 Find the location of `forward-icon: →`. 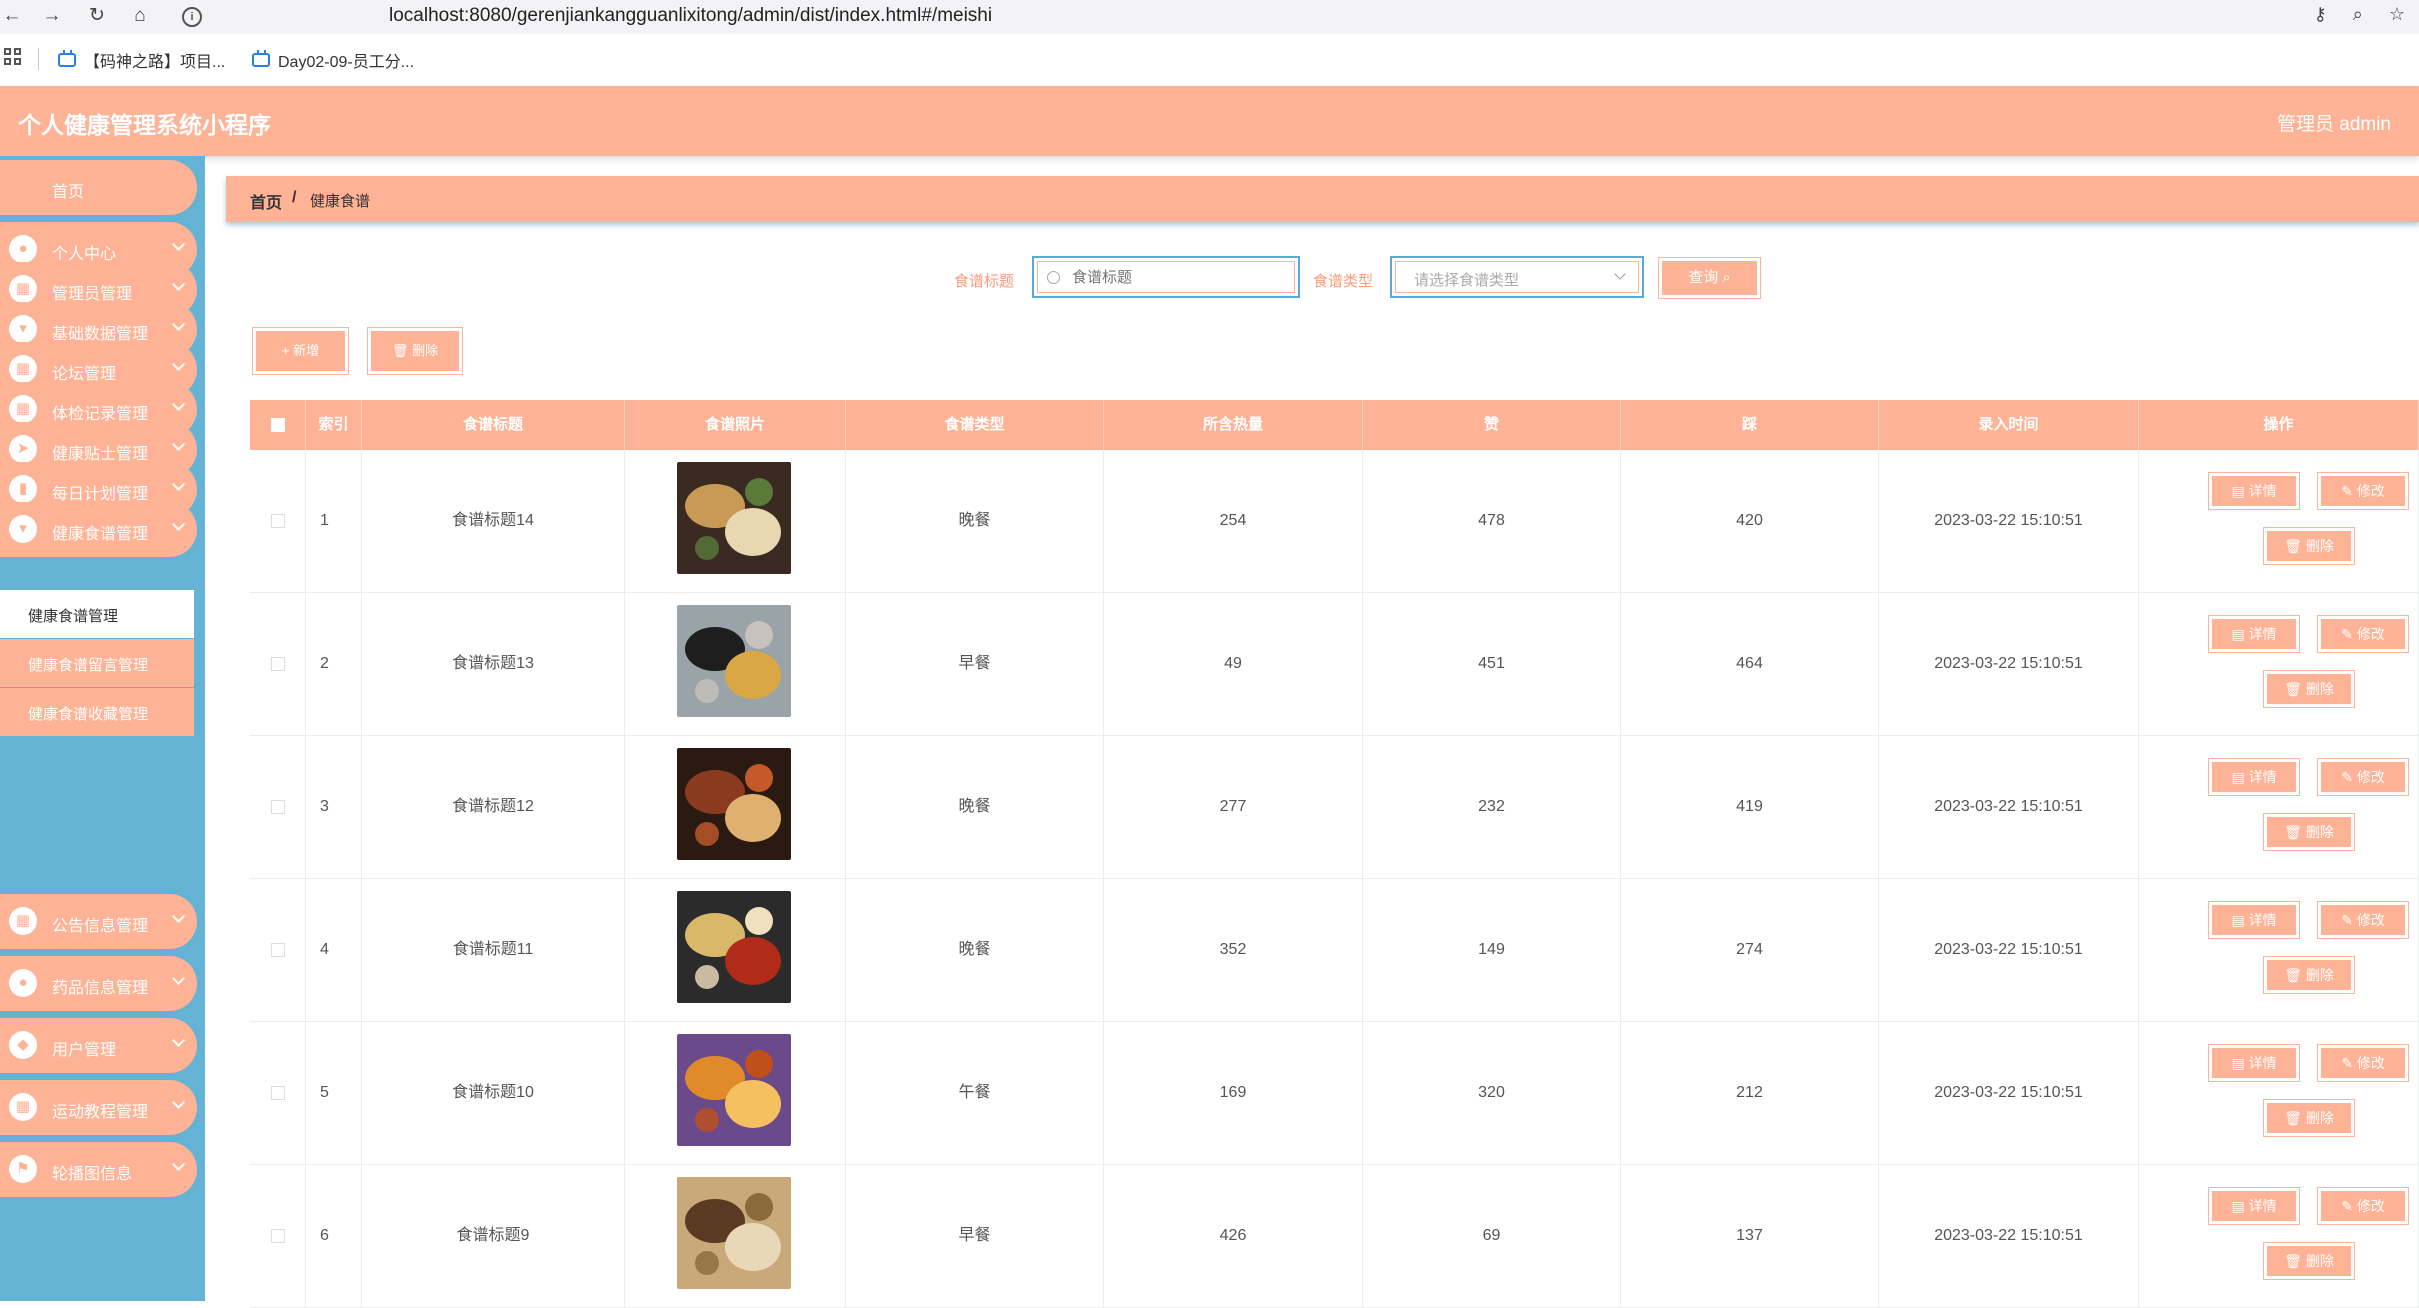

forward-icon: → is located at coordinates (52, 16).